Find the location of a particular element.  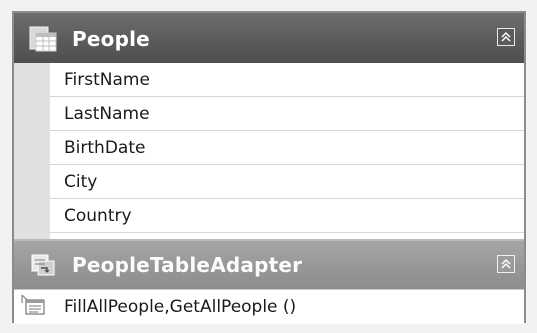

column-row-birthdate: BirthDate is located at coordinates (287, 148).